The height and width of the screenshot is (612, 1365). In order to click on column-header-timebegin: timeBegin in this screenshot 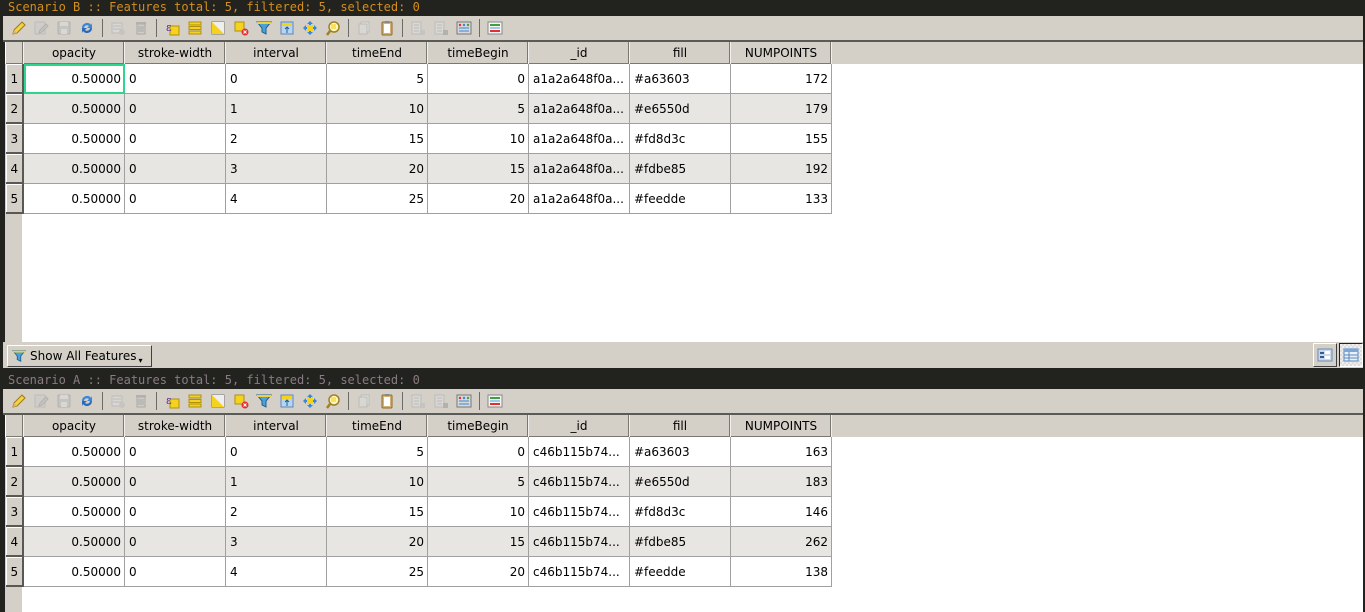, I will do `click(478, 426)`.